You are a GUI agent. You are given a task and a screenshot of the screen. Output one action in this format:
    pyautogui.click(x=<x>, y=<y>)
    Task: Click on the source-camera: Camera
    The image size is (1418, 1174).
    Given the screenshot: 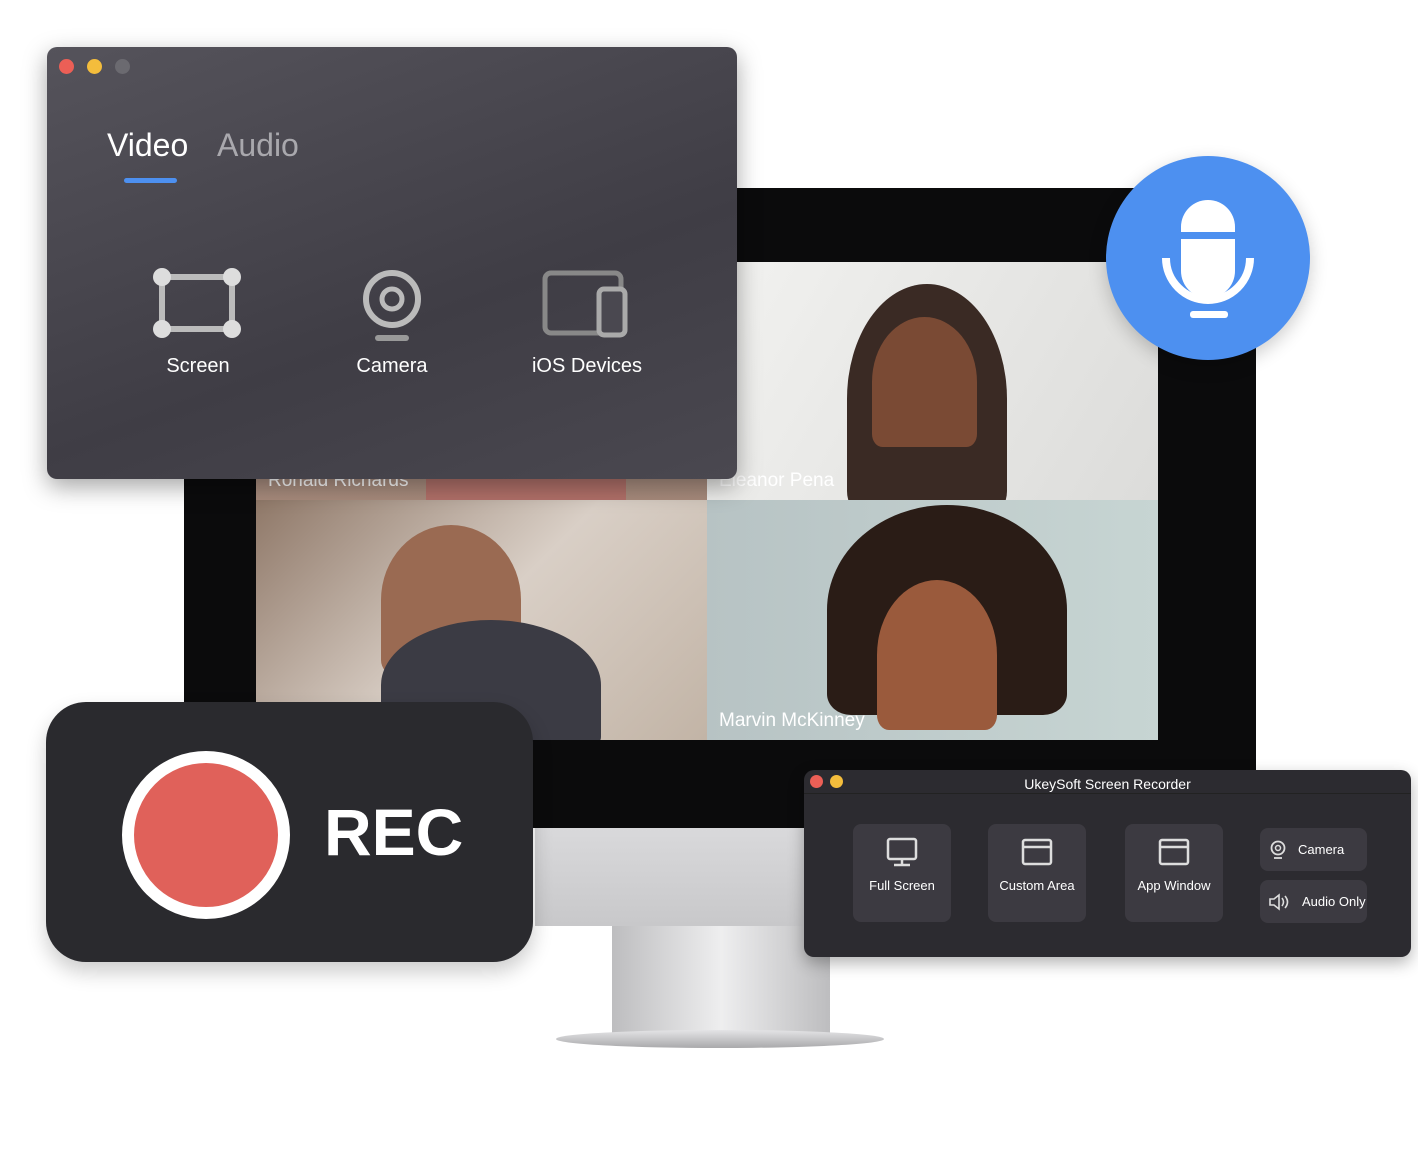 What is the action you would take?
    pyautogui.click(x=392, y=322)
    